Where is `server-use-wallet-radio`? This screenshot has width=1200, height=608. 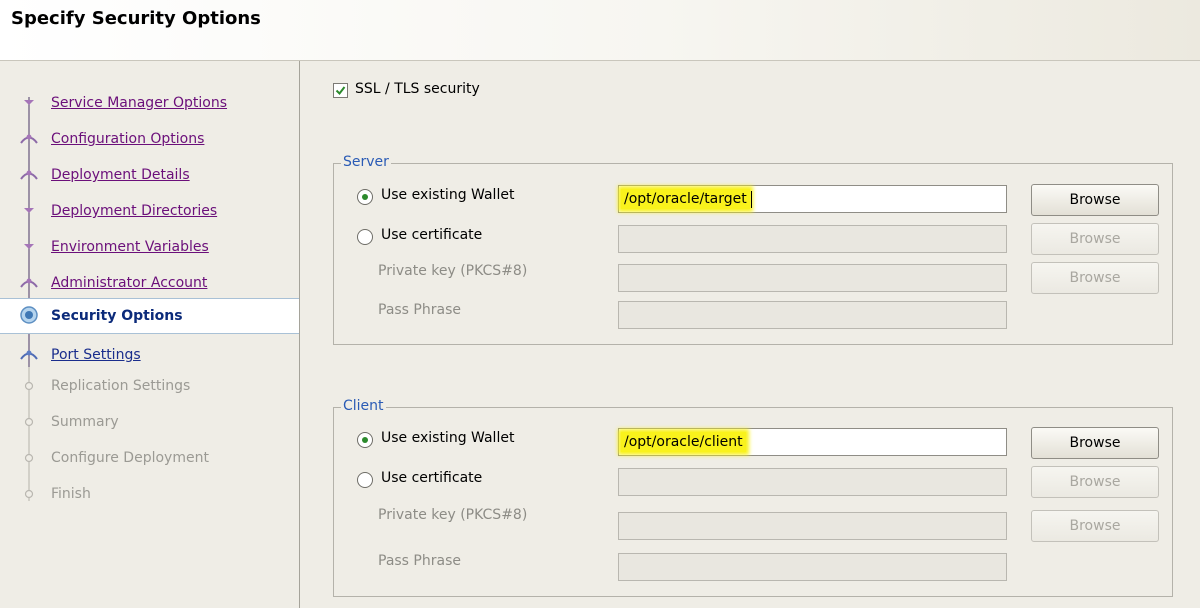 server-use-wallet-radio is located at coordinates (365, 197).